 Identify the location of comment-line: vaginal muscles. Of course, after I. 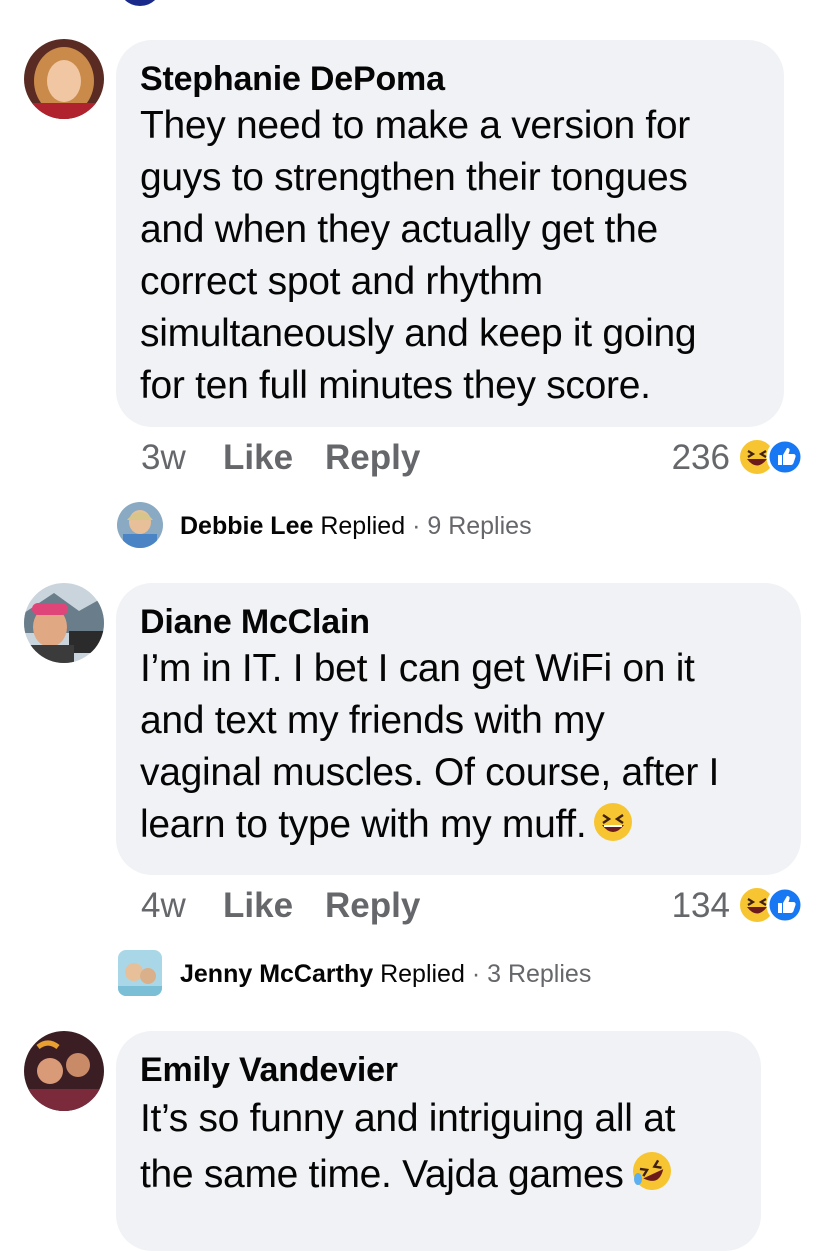
(430, 772).